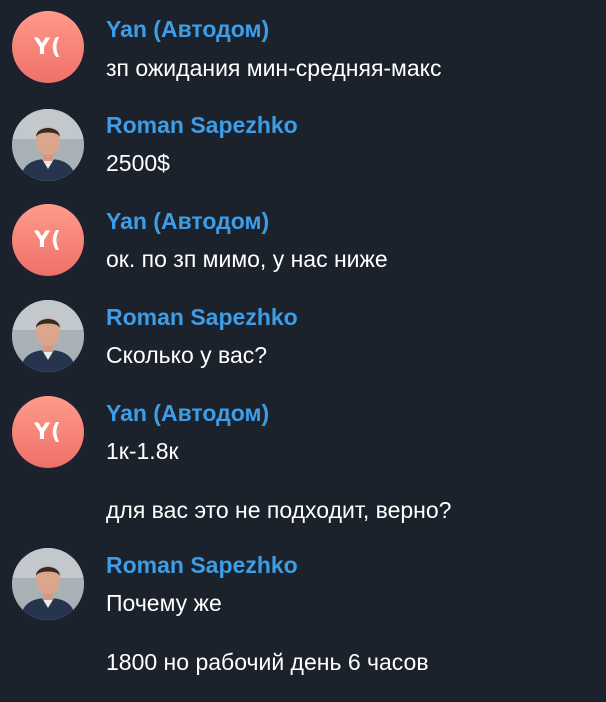 This screenshot has width=606, height=702. What do you see at coordinates (142, 451) in the screenshot?
I see `message-text: 1к-1.8к` at bounding box center [142, 451].